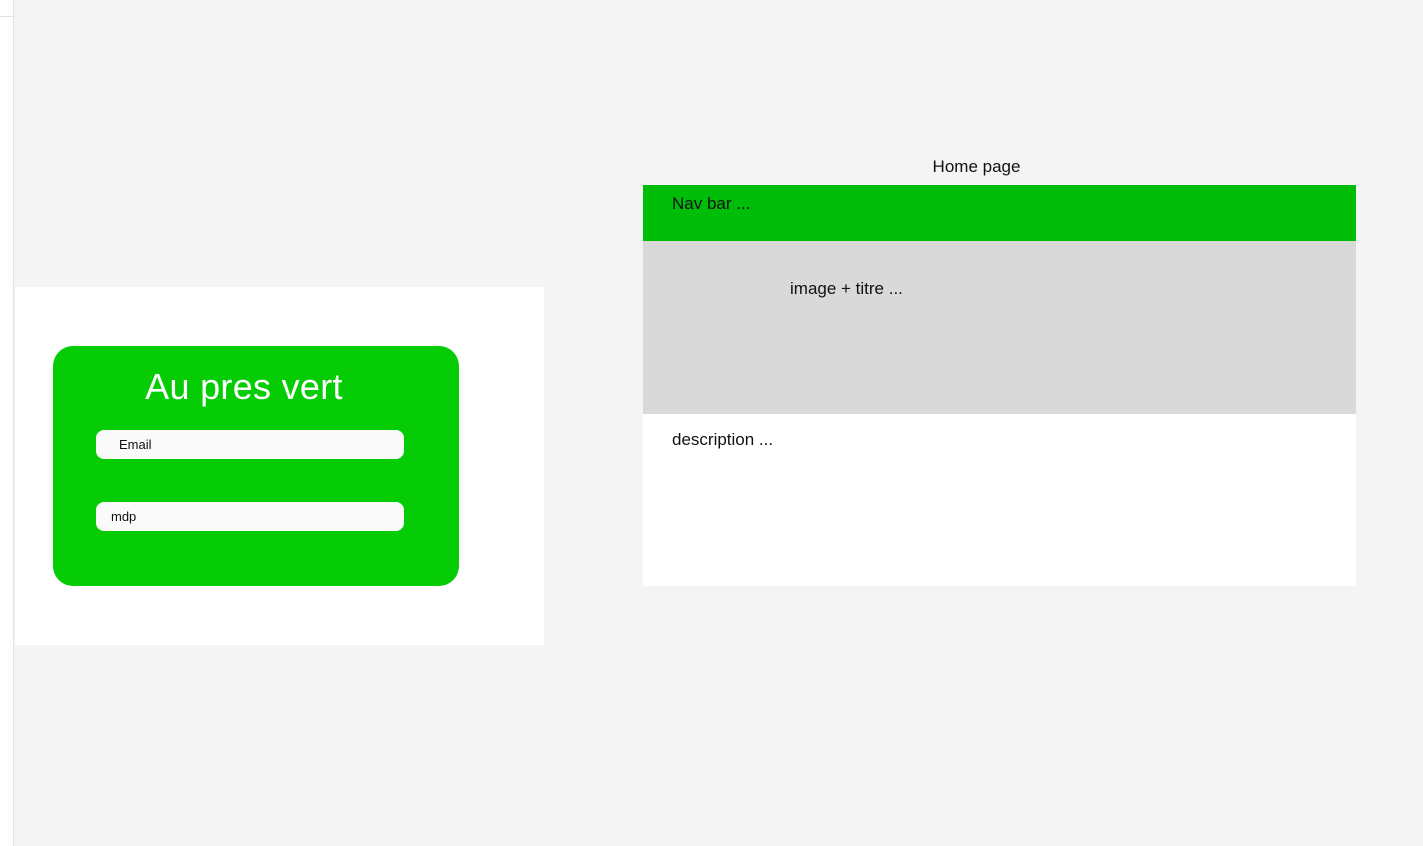 This screenshot has width=1423, height=846. Describe the element at coordinates (250, 444) in the screenshot. I see `email-field: Email` at that location.